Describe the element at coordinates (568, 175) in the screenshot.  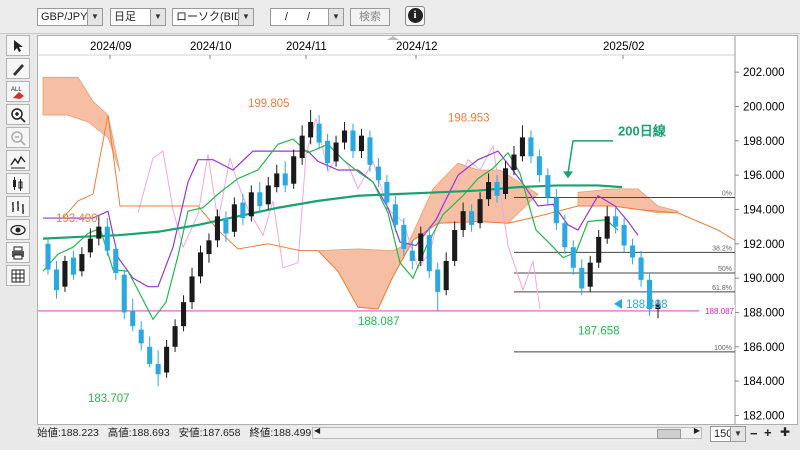
I see `ma200-arrow-icon` at that location.